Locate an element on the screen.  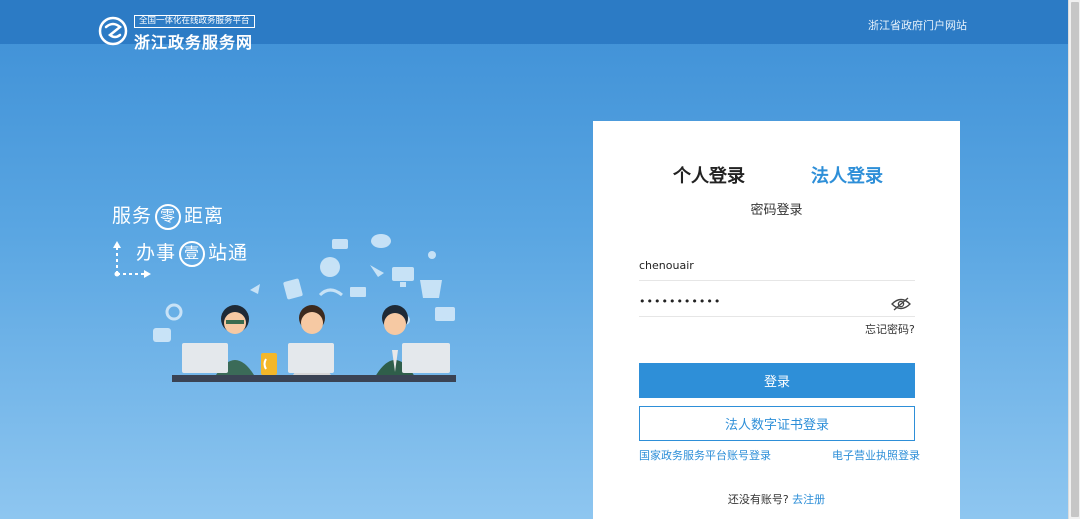
tab-legal-login: 法人登录 is located at coordinates (847, 175).